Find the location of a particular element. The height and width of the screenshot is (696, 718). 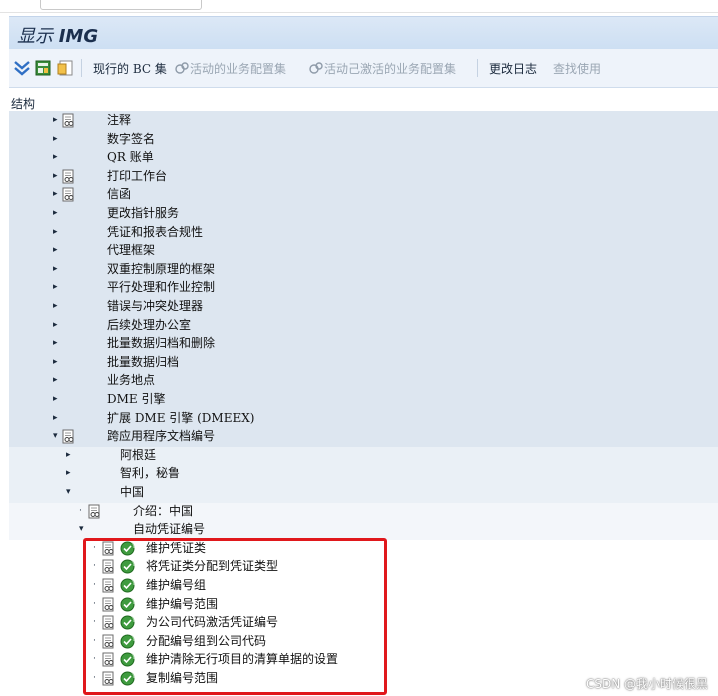

tree-node: ▸ QR 账单 is located at coordinates (363, 157).